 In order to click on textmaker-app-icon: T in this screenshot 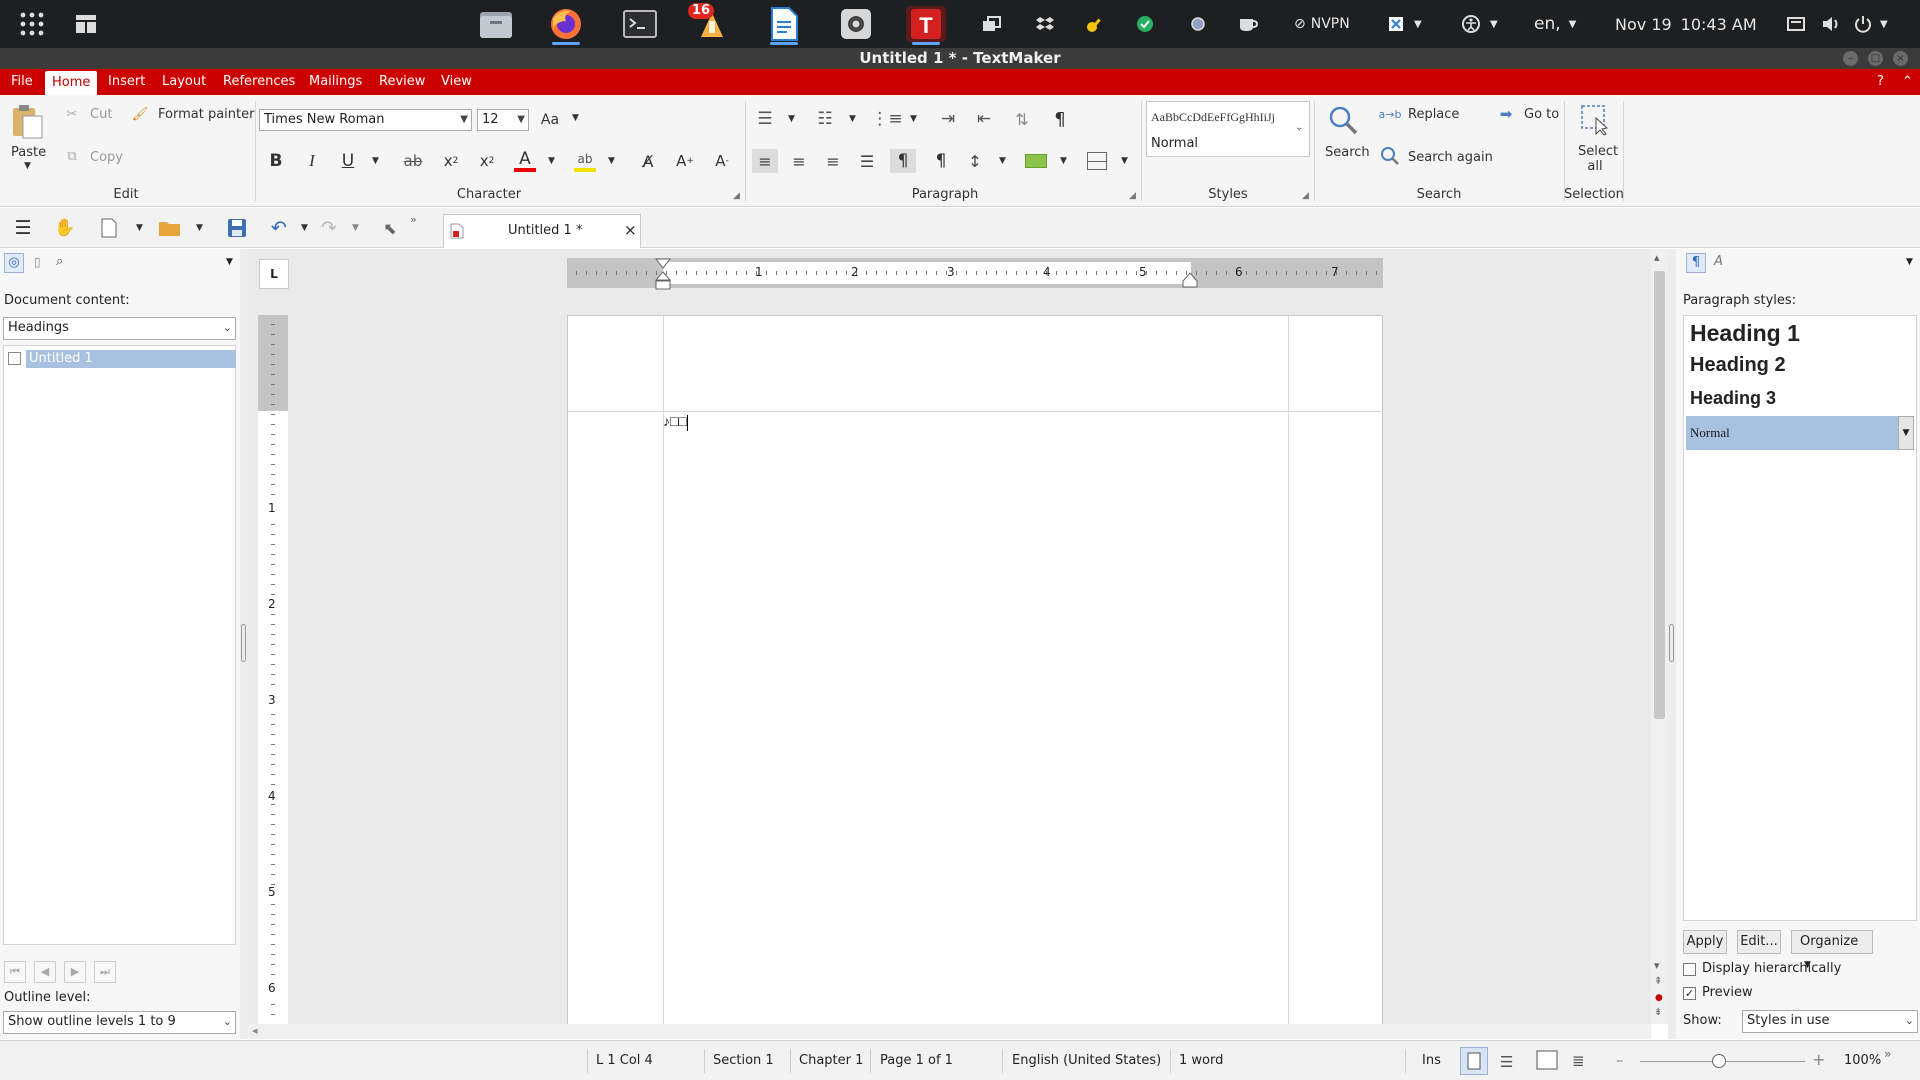, I will do `click(926, 25)`.